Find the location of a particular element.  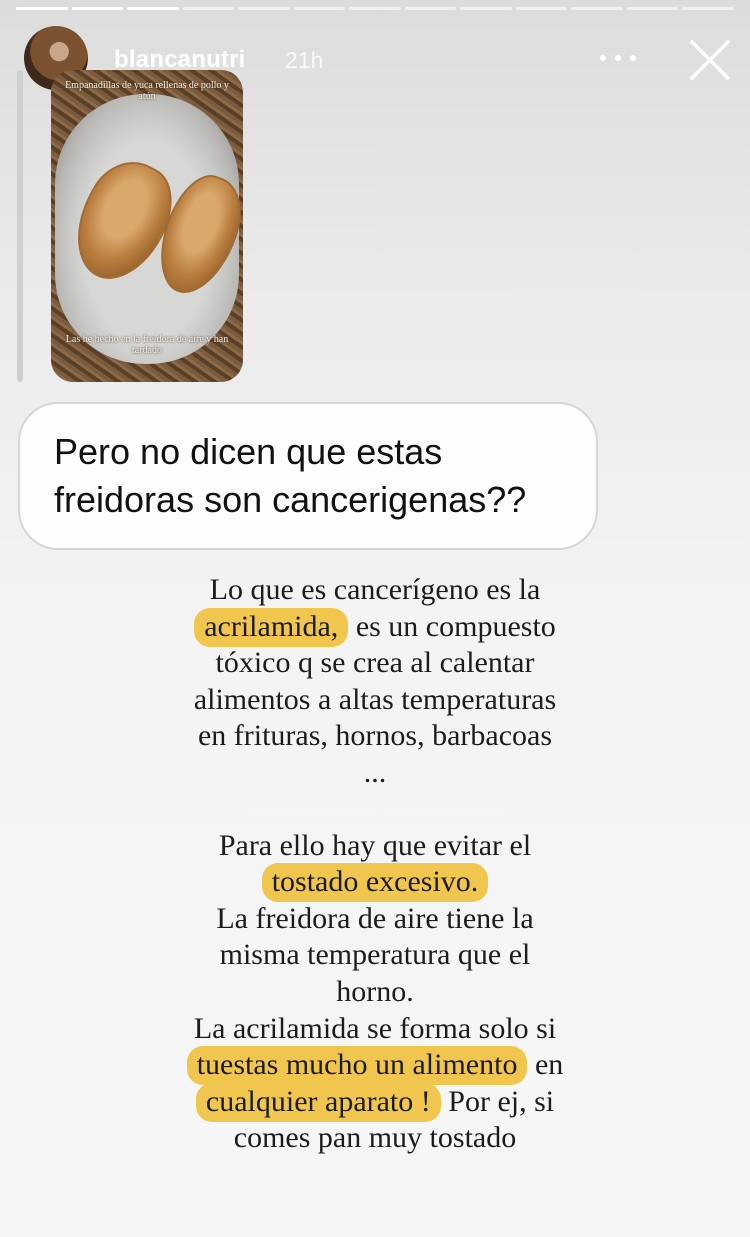

answer-line: tóxico q se crea al calentar is located at coordinates (375, 663).